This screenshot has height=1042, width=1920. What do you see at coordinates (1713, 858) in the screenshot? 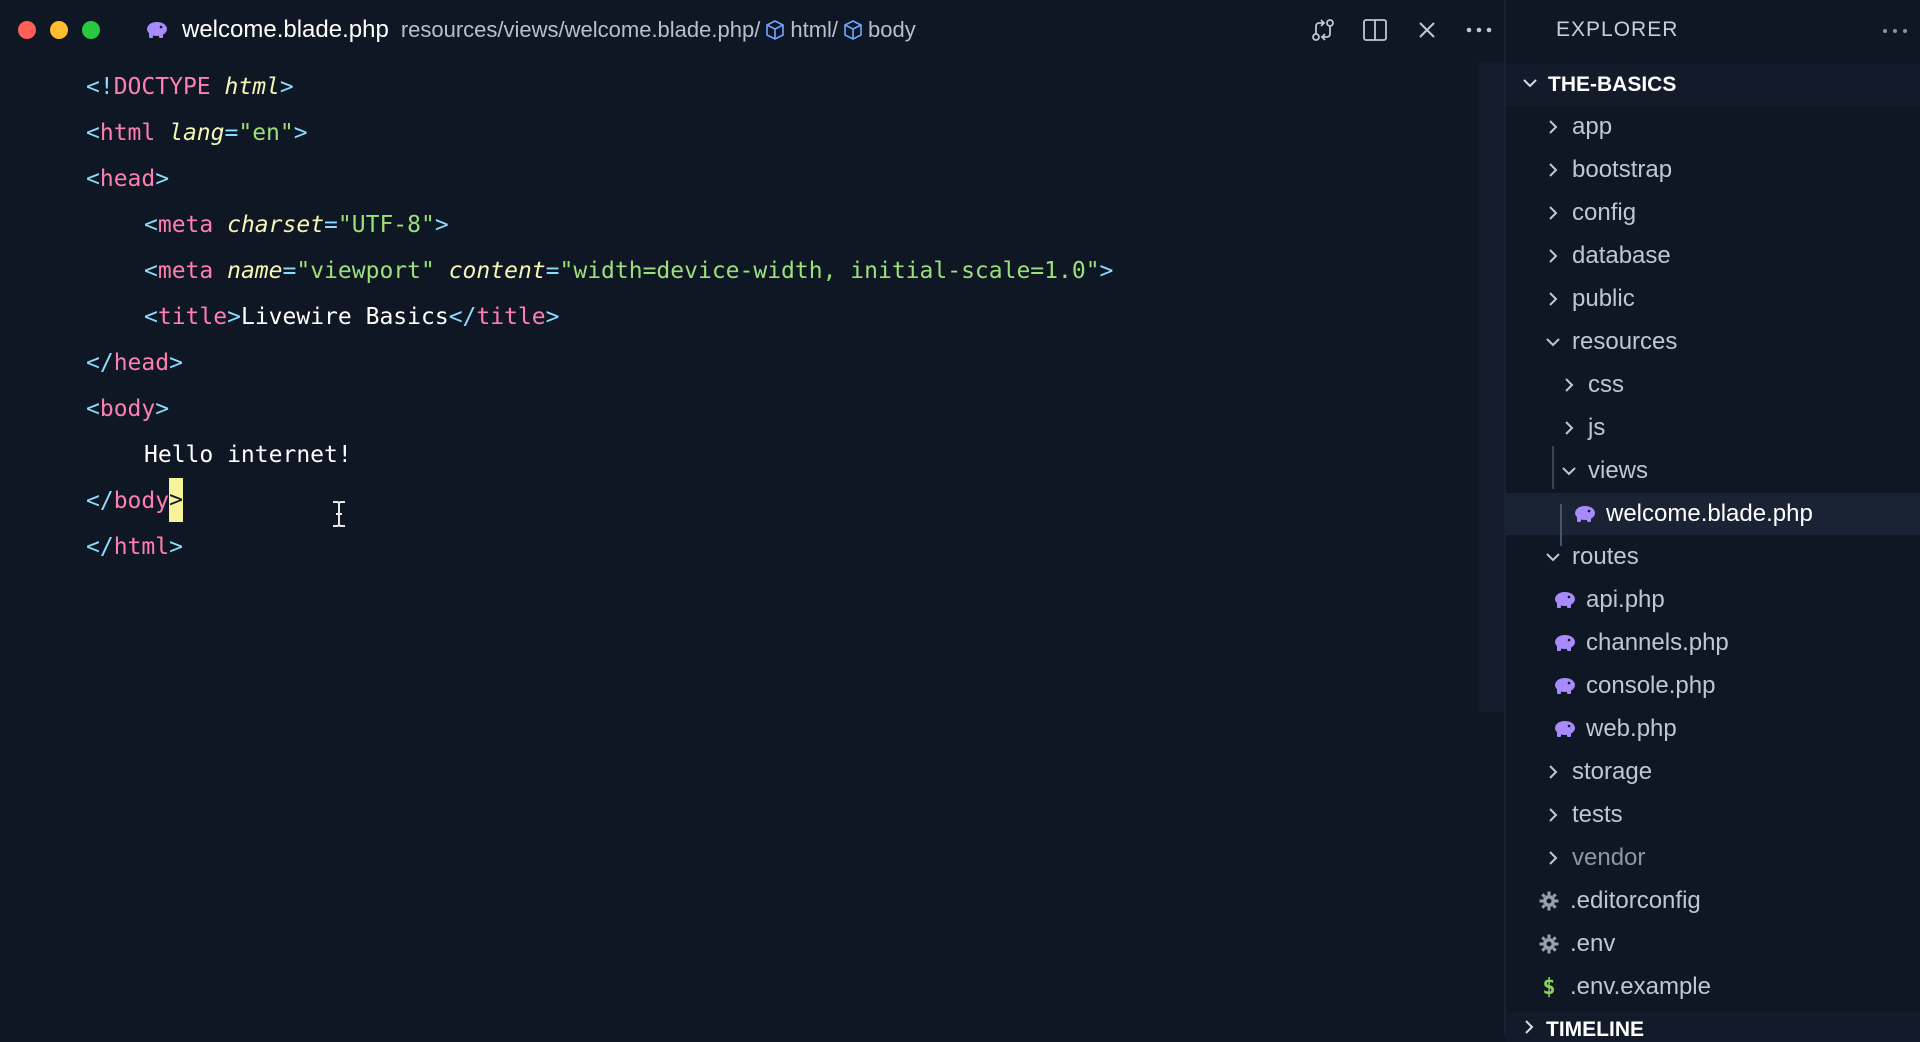
I see `tree-folder-vendor: vendor` at bounding box center [1713, 858].